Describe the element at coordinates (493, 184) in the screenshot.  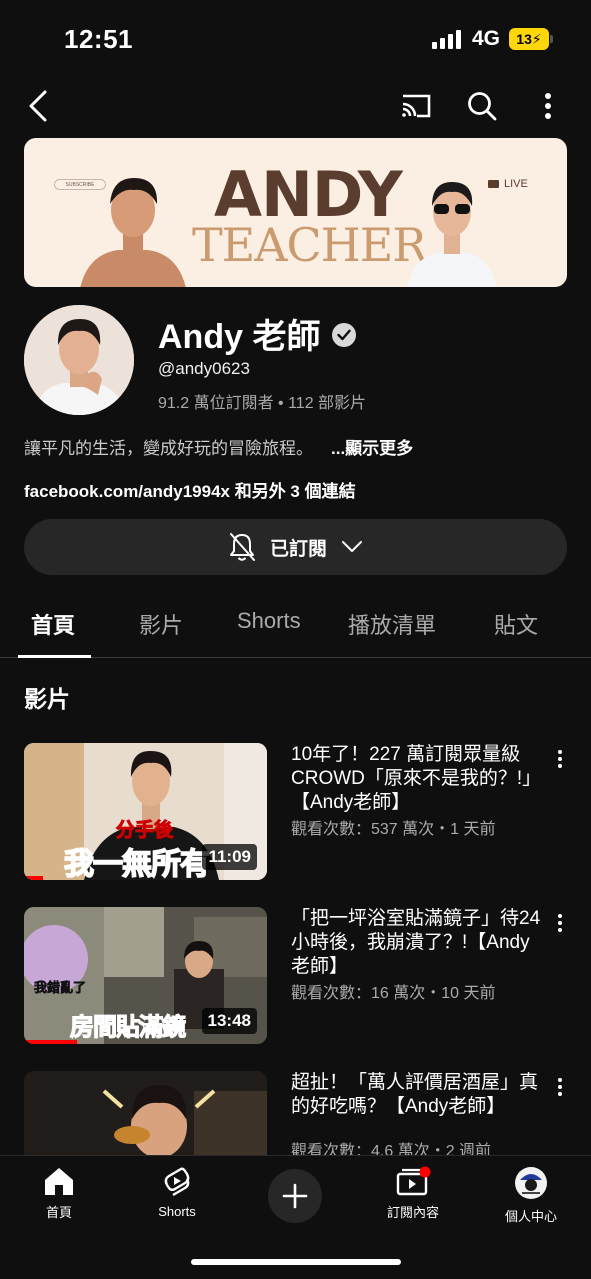
I see `video-camera-icon` at that location.